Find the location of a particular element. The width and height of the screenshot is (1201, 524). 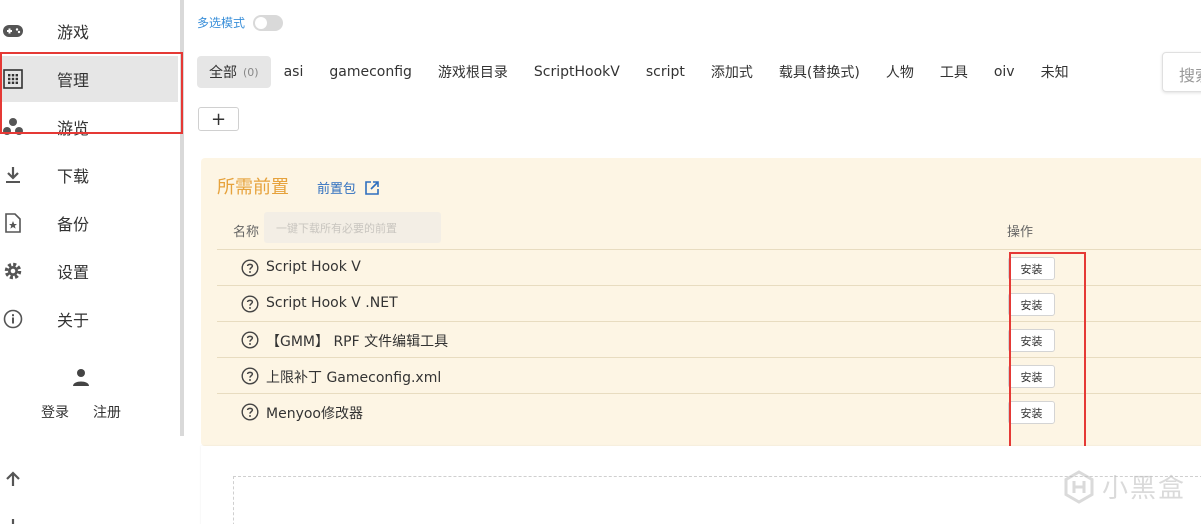

heybox-logo-icon is located at coordinates (1079, 486).